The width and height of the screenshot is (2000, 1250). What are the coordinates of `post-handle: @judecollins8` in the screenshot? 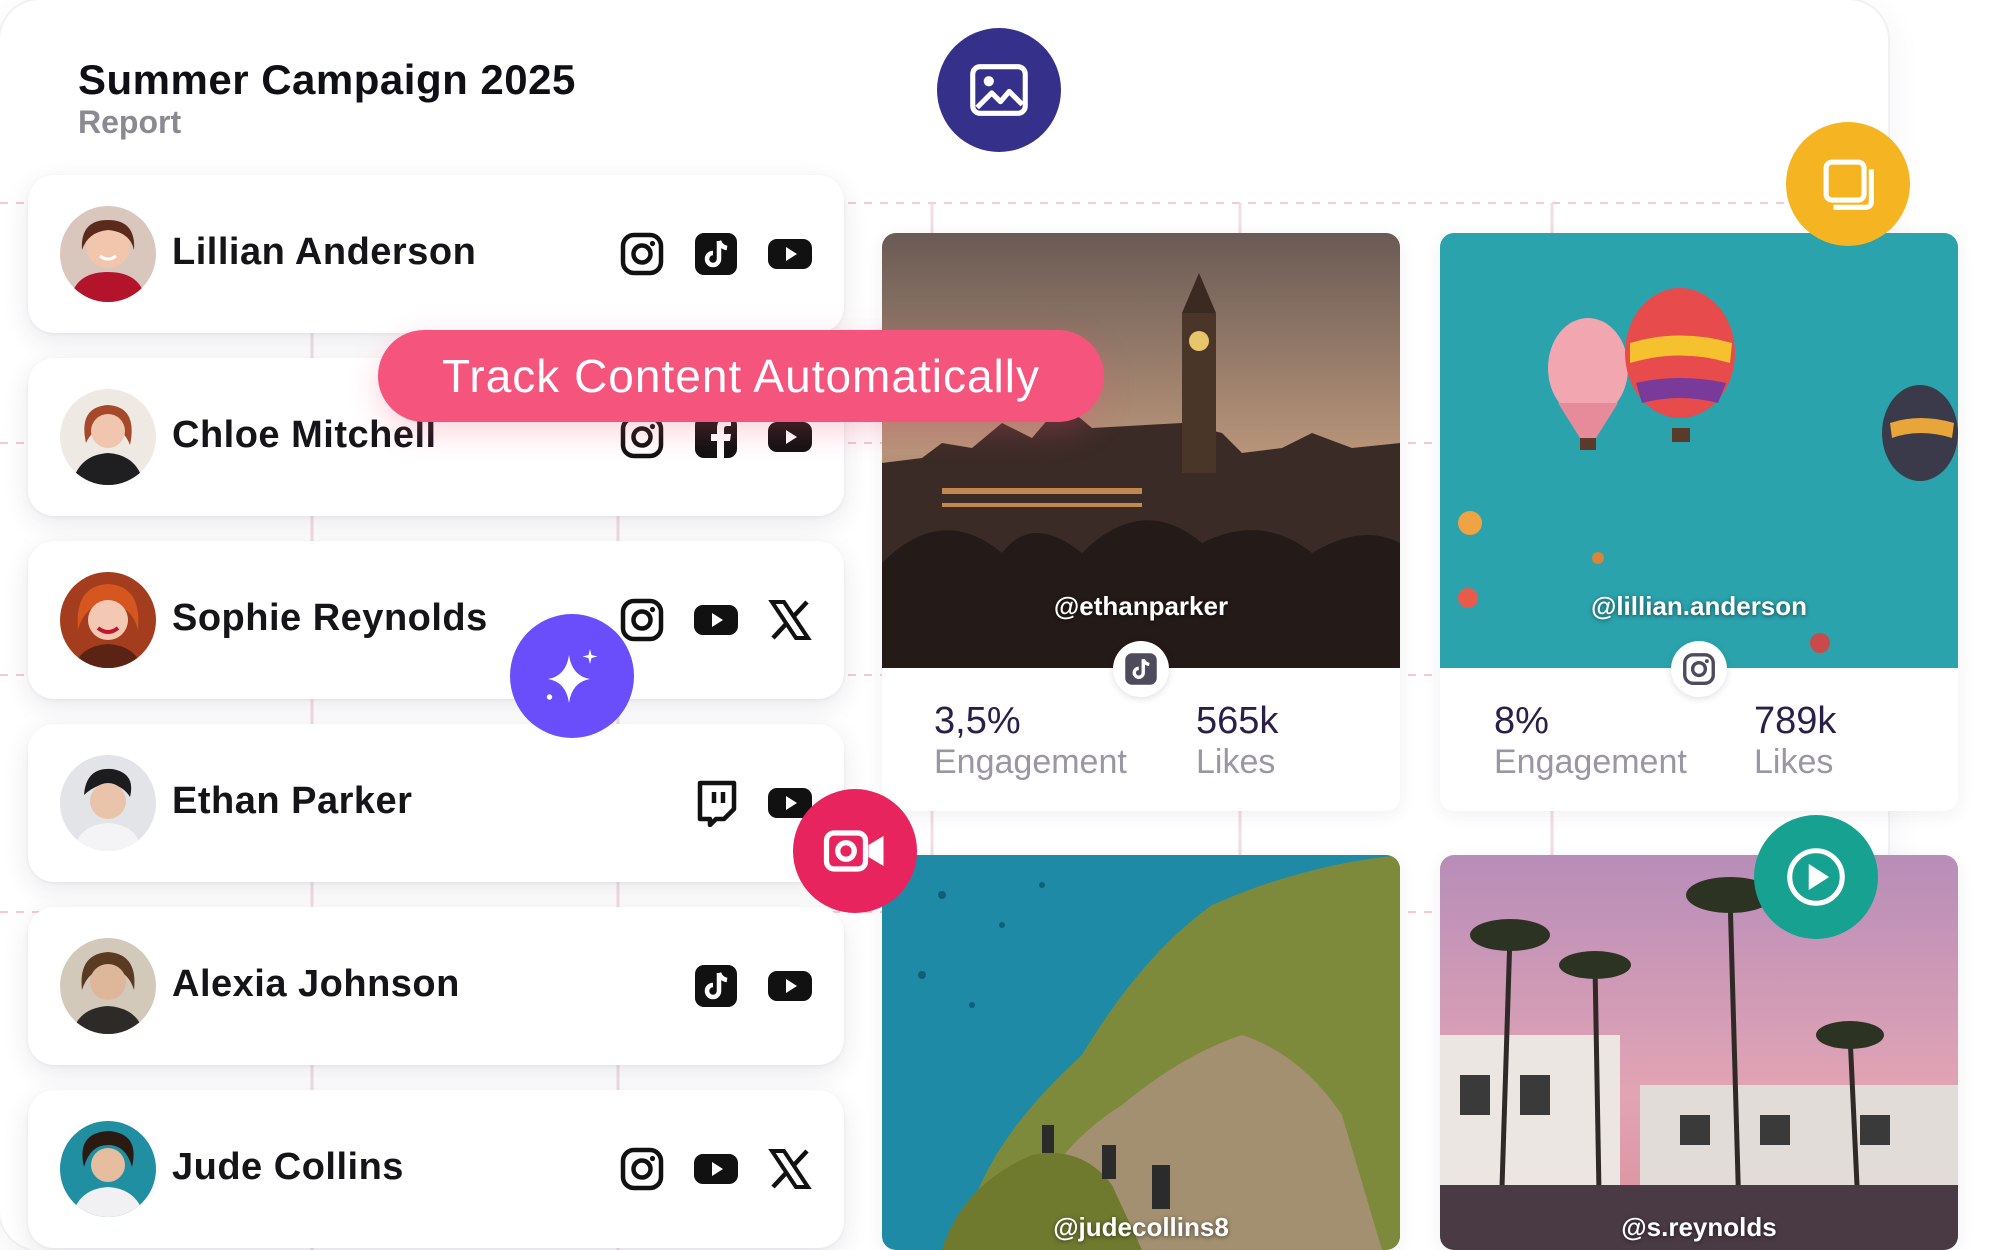 It's located at (1141, 1227).